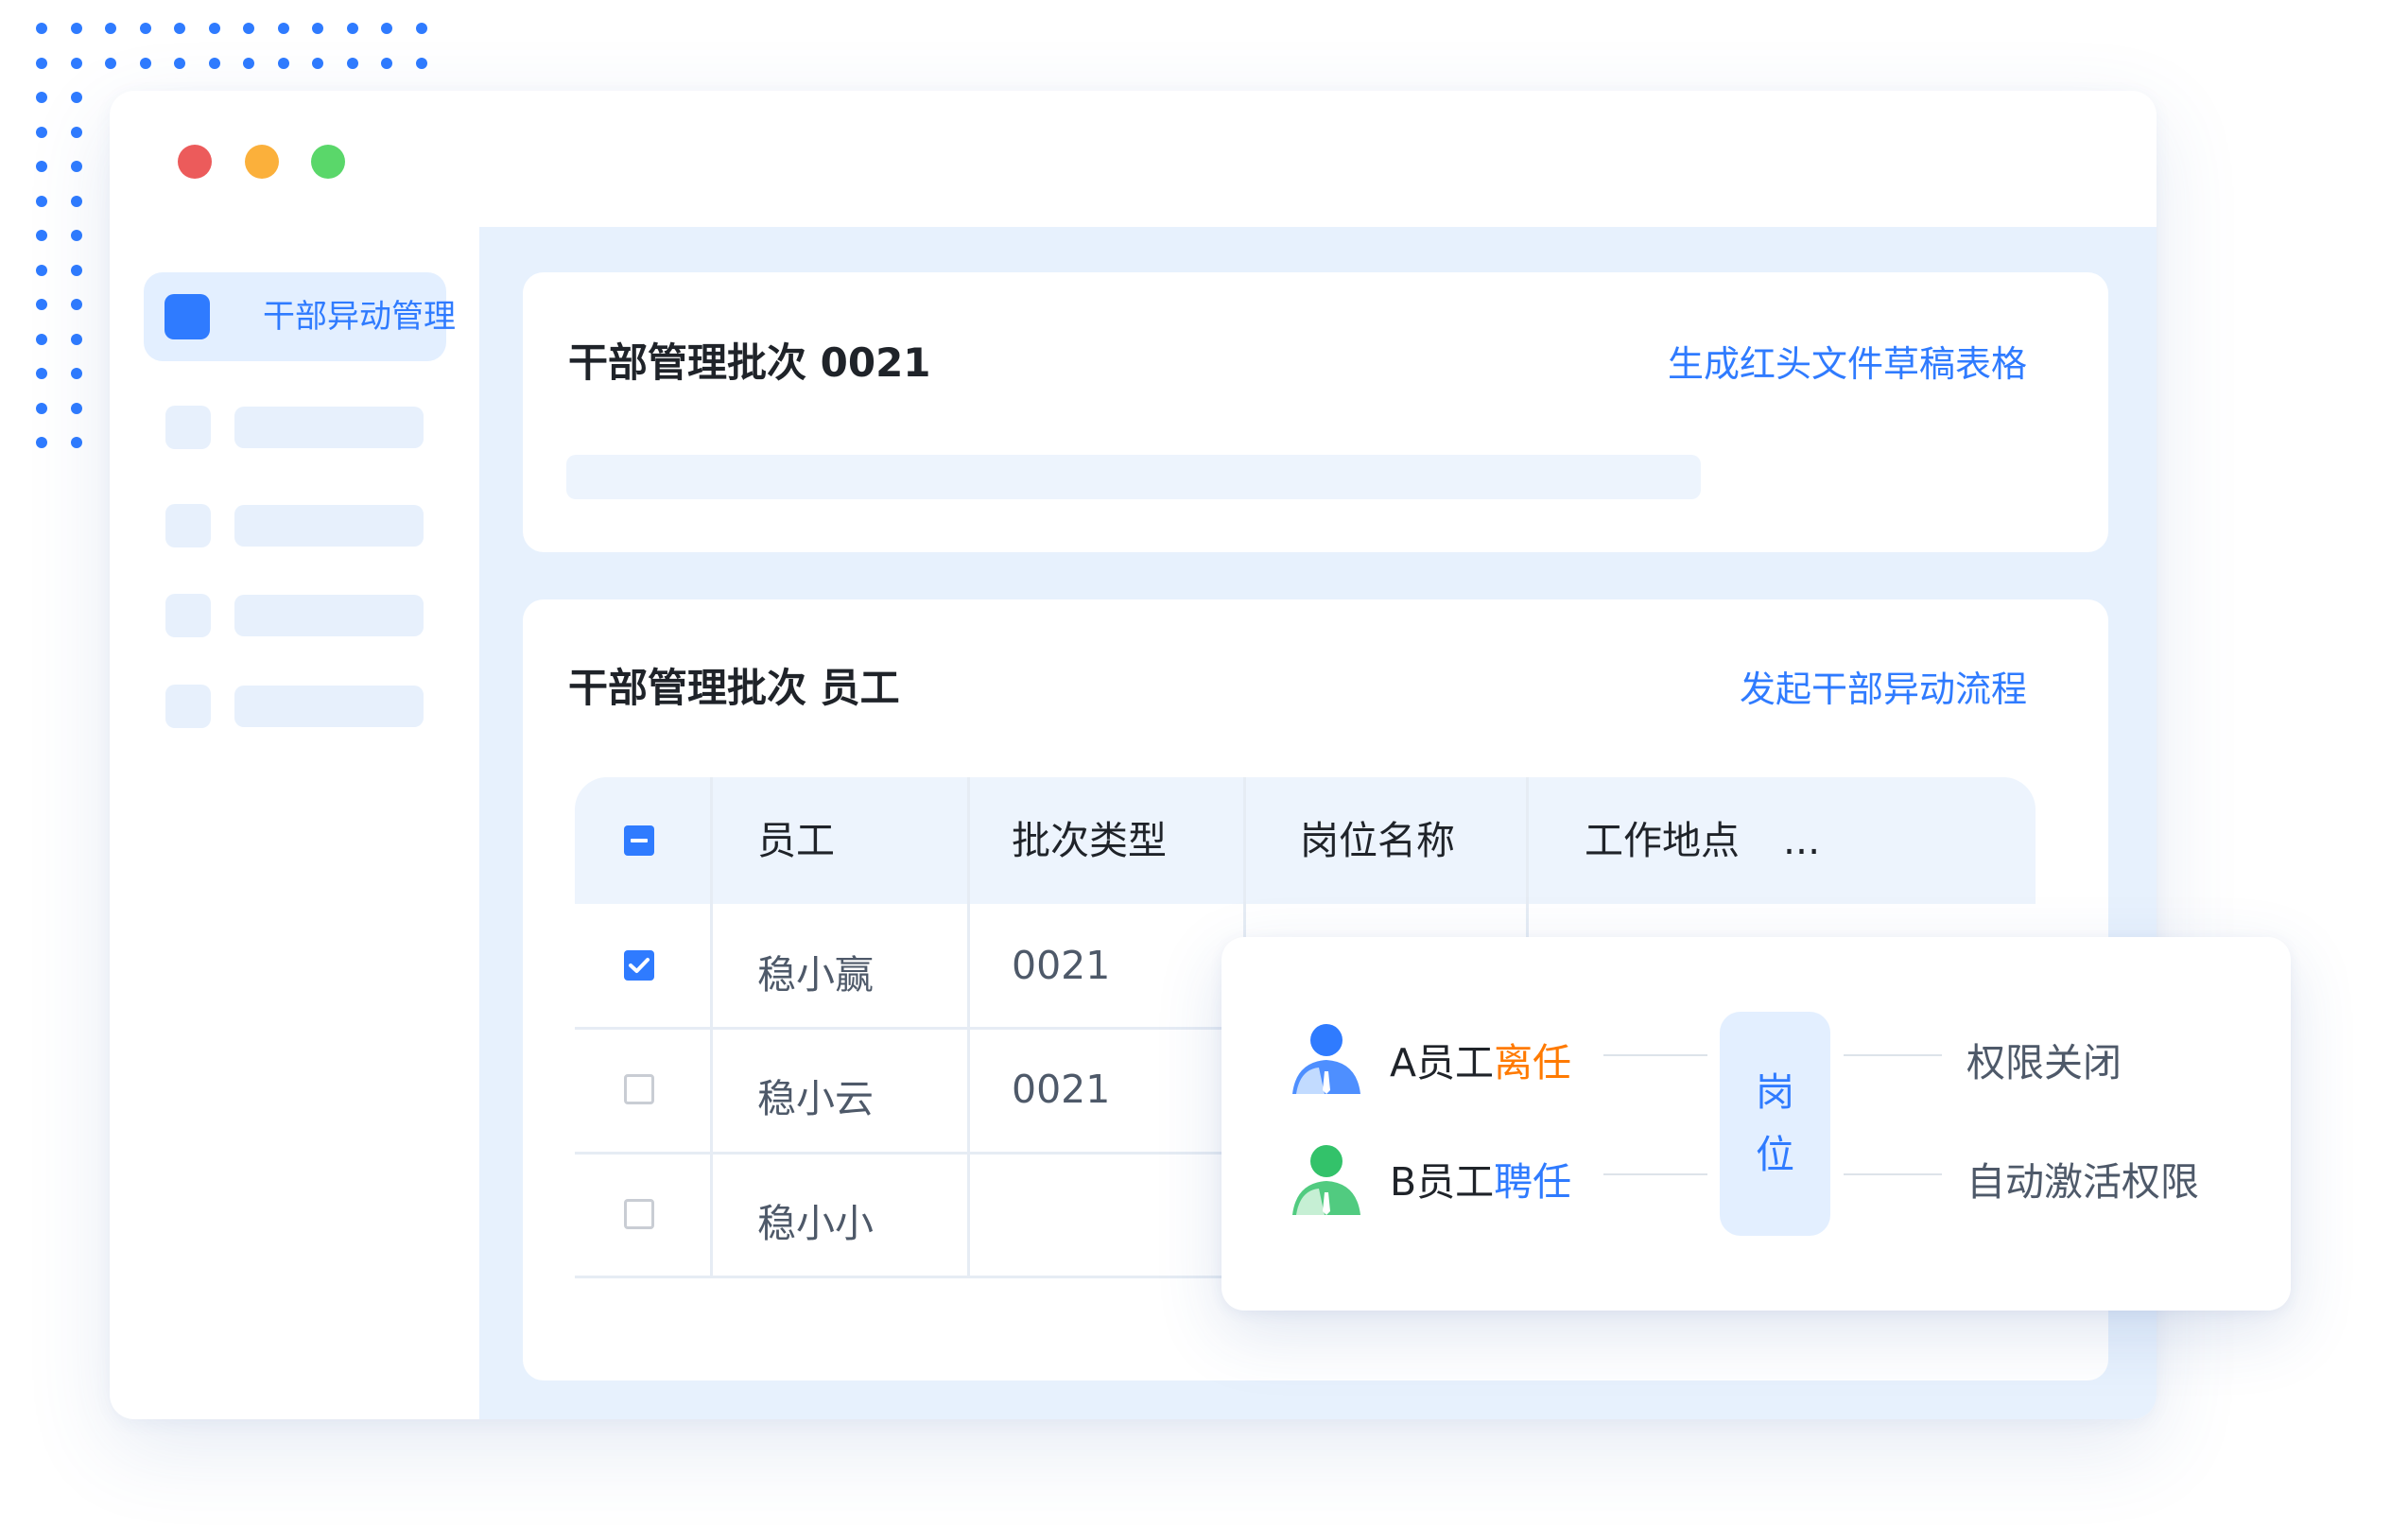  What do you see at coordinates (815, 1098) in the screenshot?
I see `employee-name: 稳小云` at bounding box center [815, 1098].